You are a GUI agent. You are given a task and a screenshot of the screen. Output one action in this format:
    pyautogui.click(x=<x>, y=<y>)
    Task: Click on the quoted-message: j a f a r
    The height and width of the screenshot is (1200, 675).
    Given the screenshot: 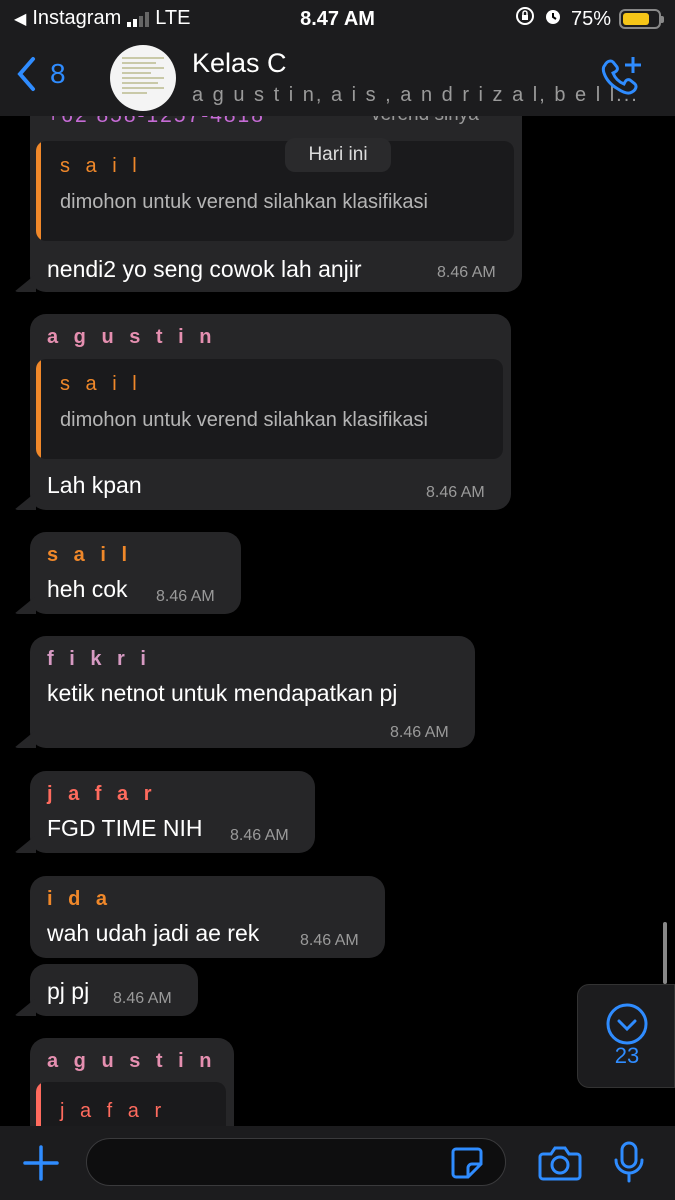 What is the action you would take?
    pyautogui.click(x=131, y=1104)
    